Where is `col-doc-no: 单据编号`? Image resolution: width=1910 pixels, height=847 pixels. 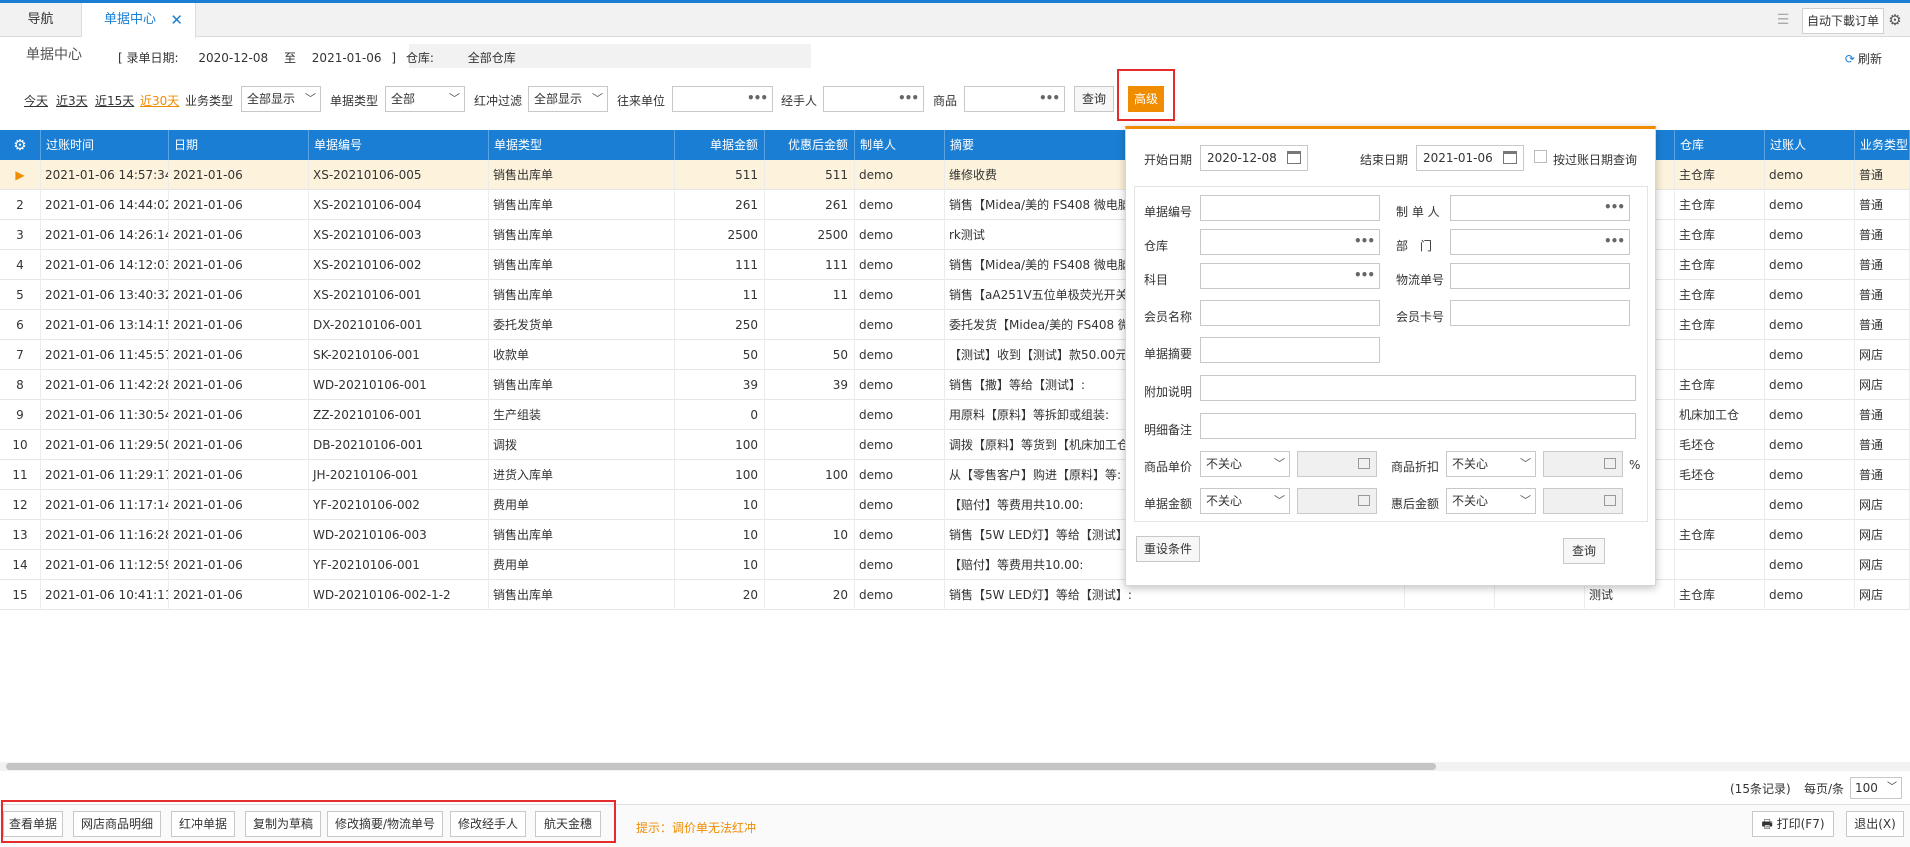 col-doc-no: 单据编号 is located at coordinates (399, 145).